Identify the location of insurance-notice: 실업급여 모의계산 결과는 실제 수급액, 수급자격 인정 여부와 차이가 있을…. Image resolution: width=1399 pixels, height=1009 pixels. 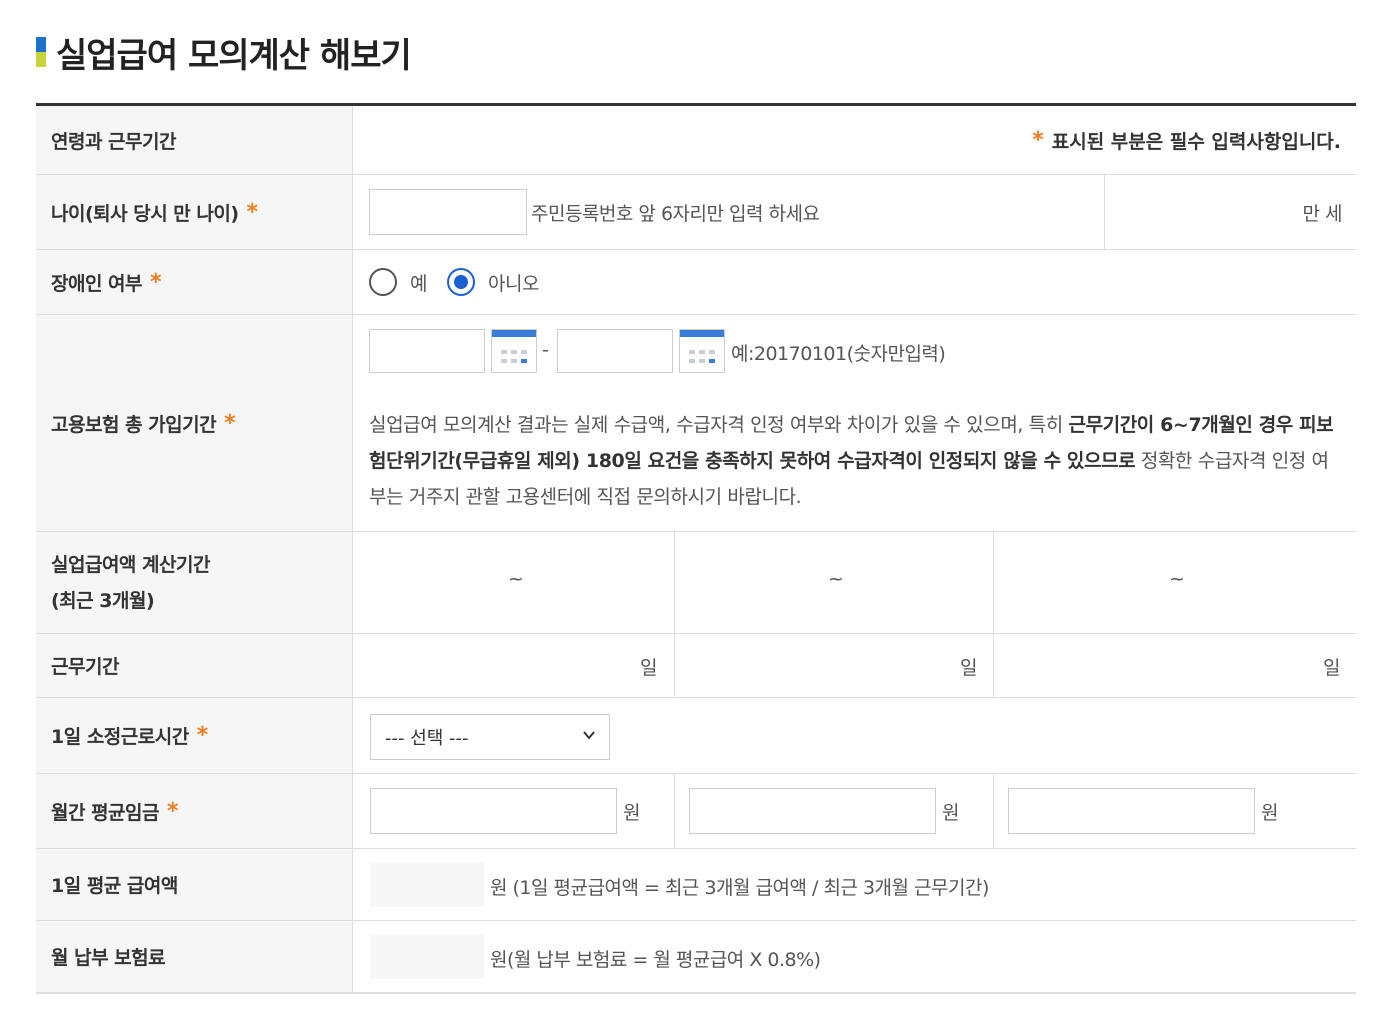
(851, 461).